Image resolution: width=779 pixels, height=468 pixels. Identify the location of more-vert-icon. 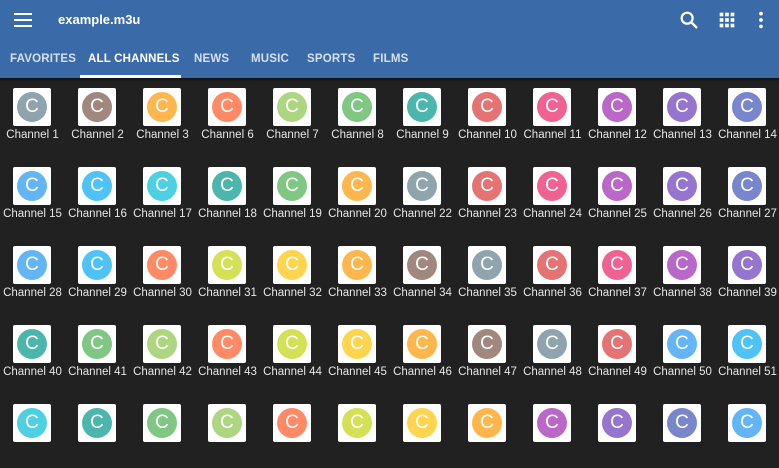
(761, 20).